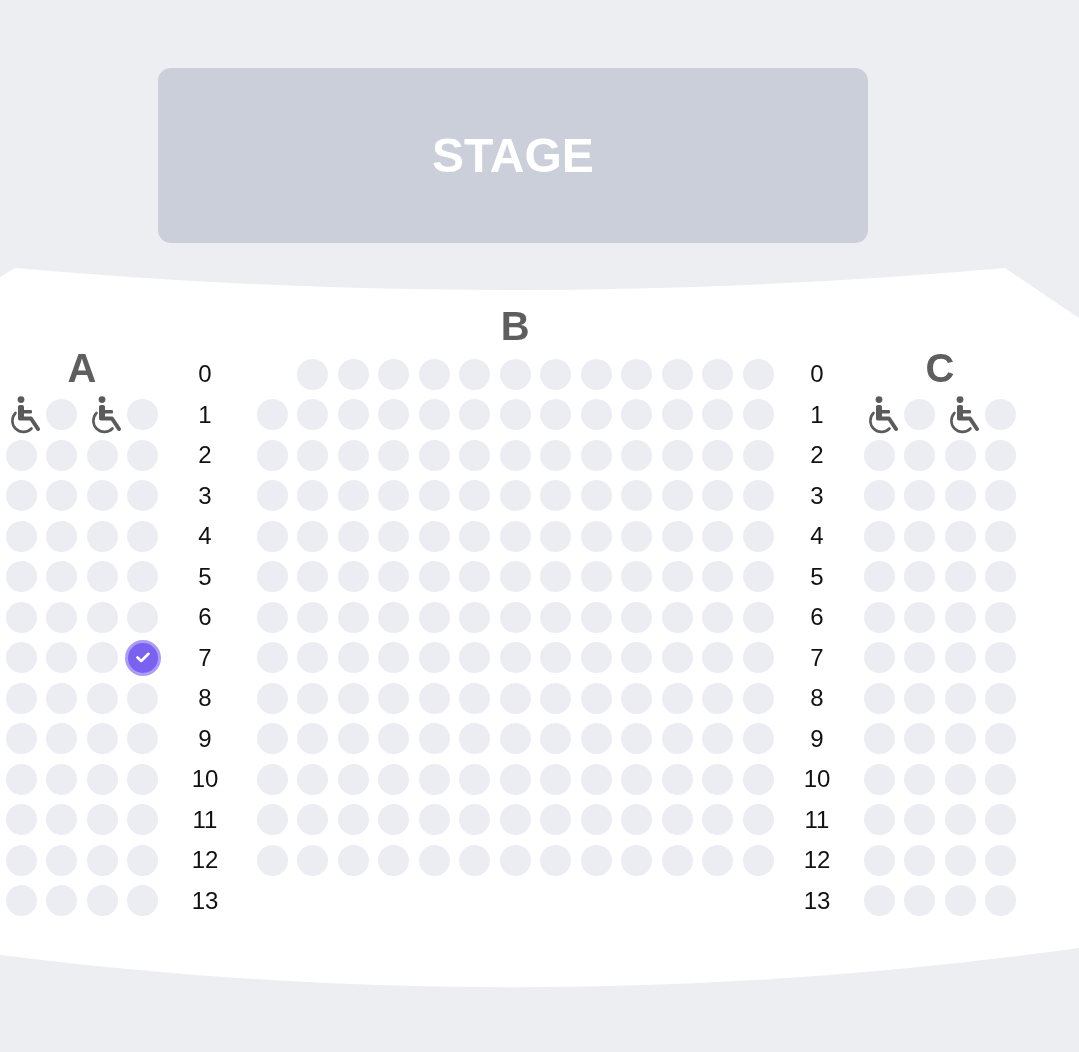 This screenshot has width=1079, height=1052. I want to click on check-icon, so click(142, 657).